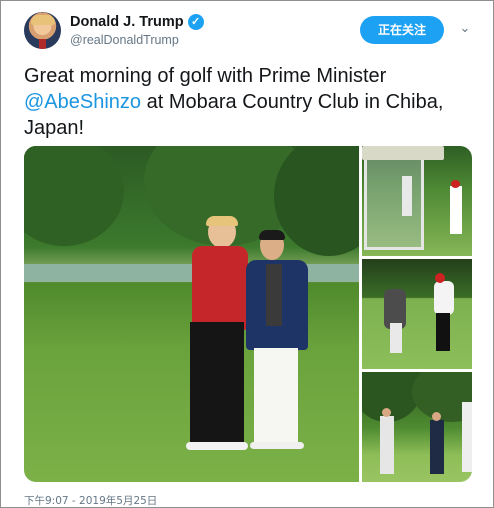  I want to click on display-name: Donald J. Trump, so click(127, 22).